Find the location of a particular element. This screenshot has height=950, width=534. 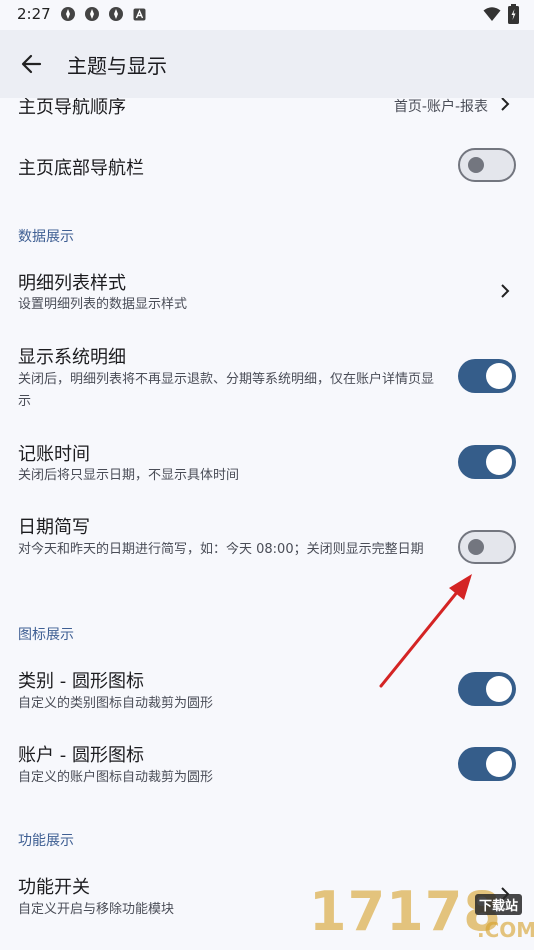

setting-title: 记账时间 is located at coordinates (54, 454).